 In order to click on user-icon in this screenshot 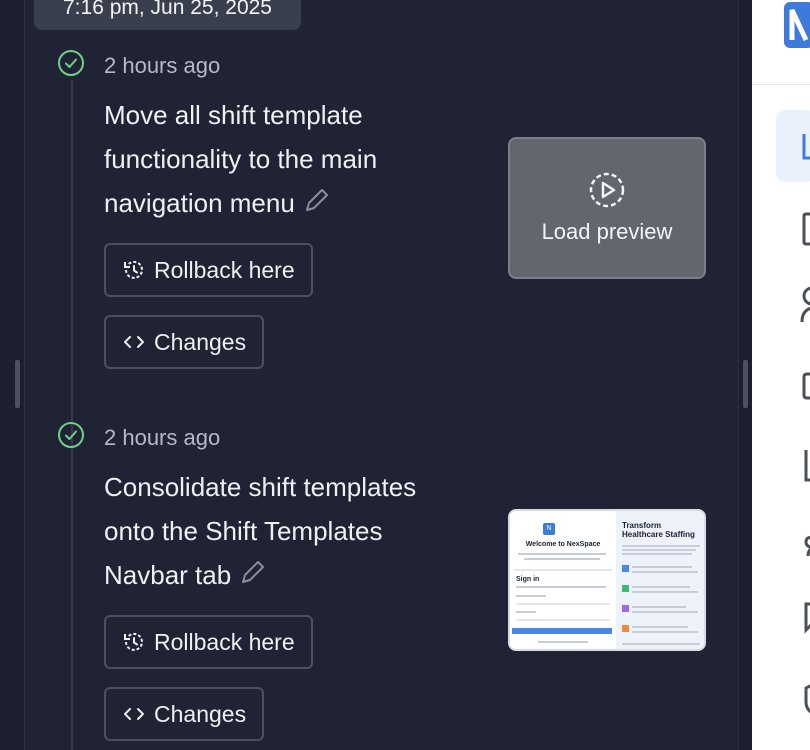, I will do `click(805, 305)`.